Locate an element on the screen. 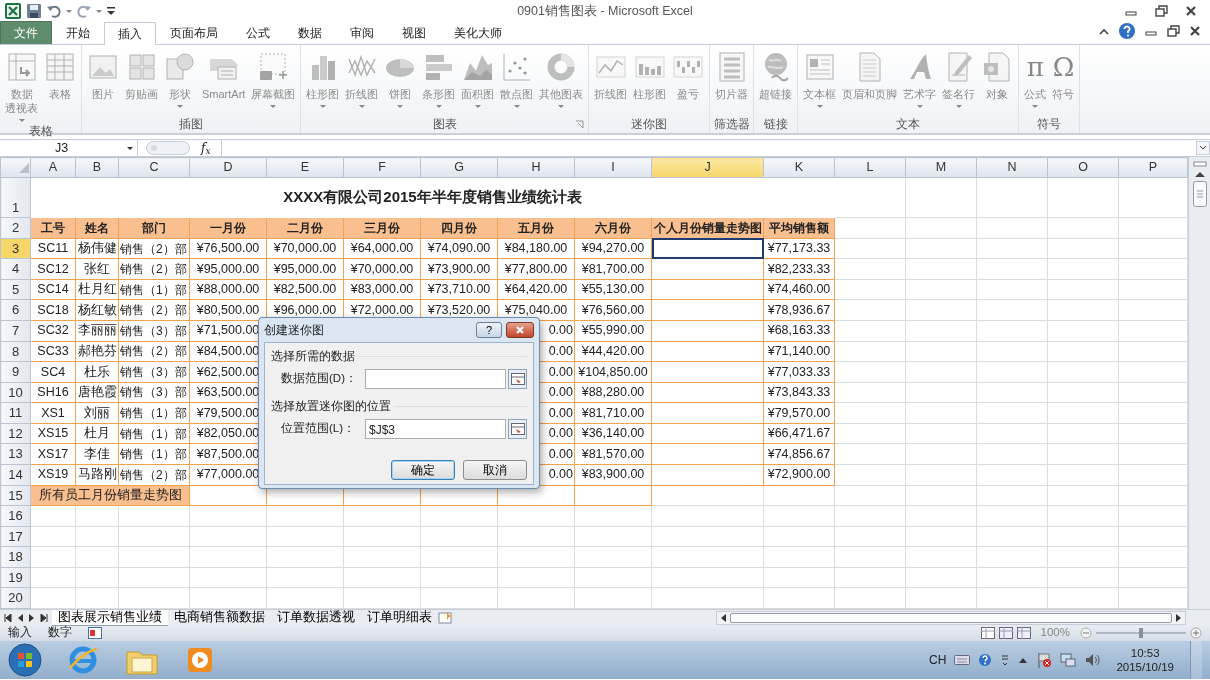  column-header: A is located at coordinates (53, 167).